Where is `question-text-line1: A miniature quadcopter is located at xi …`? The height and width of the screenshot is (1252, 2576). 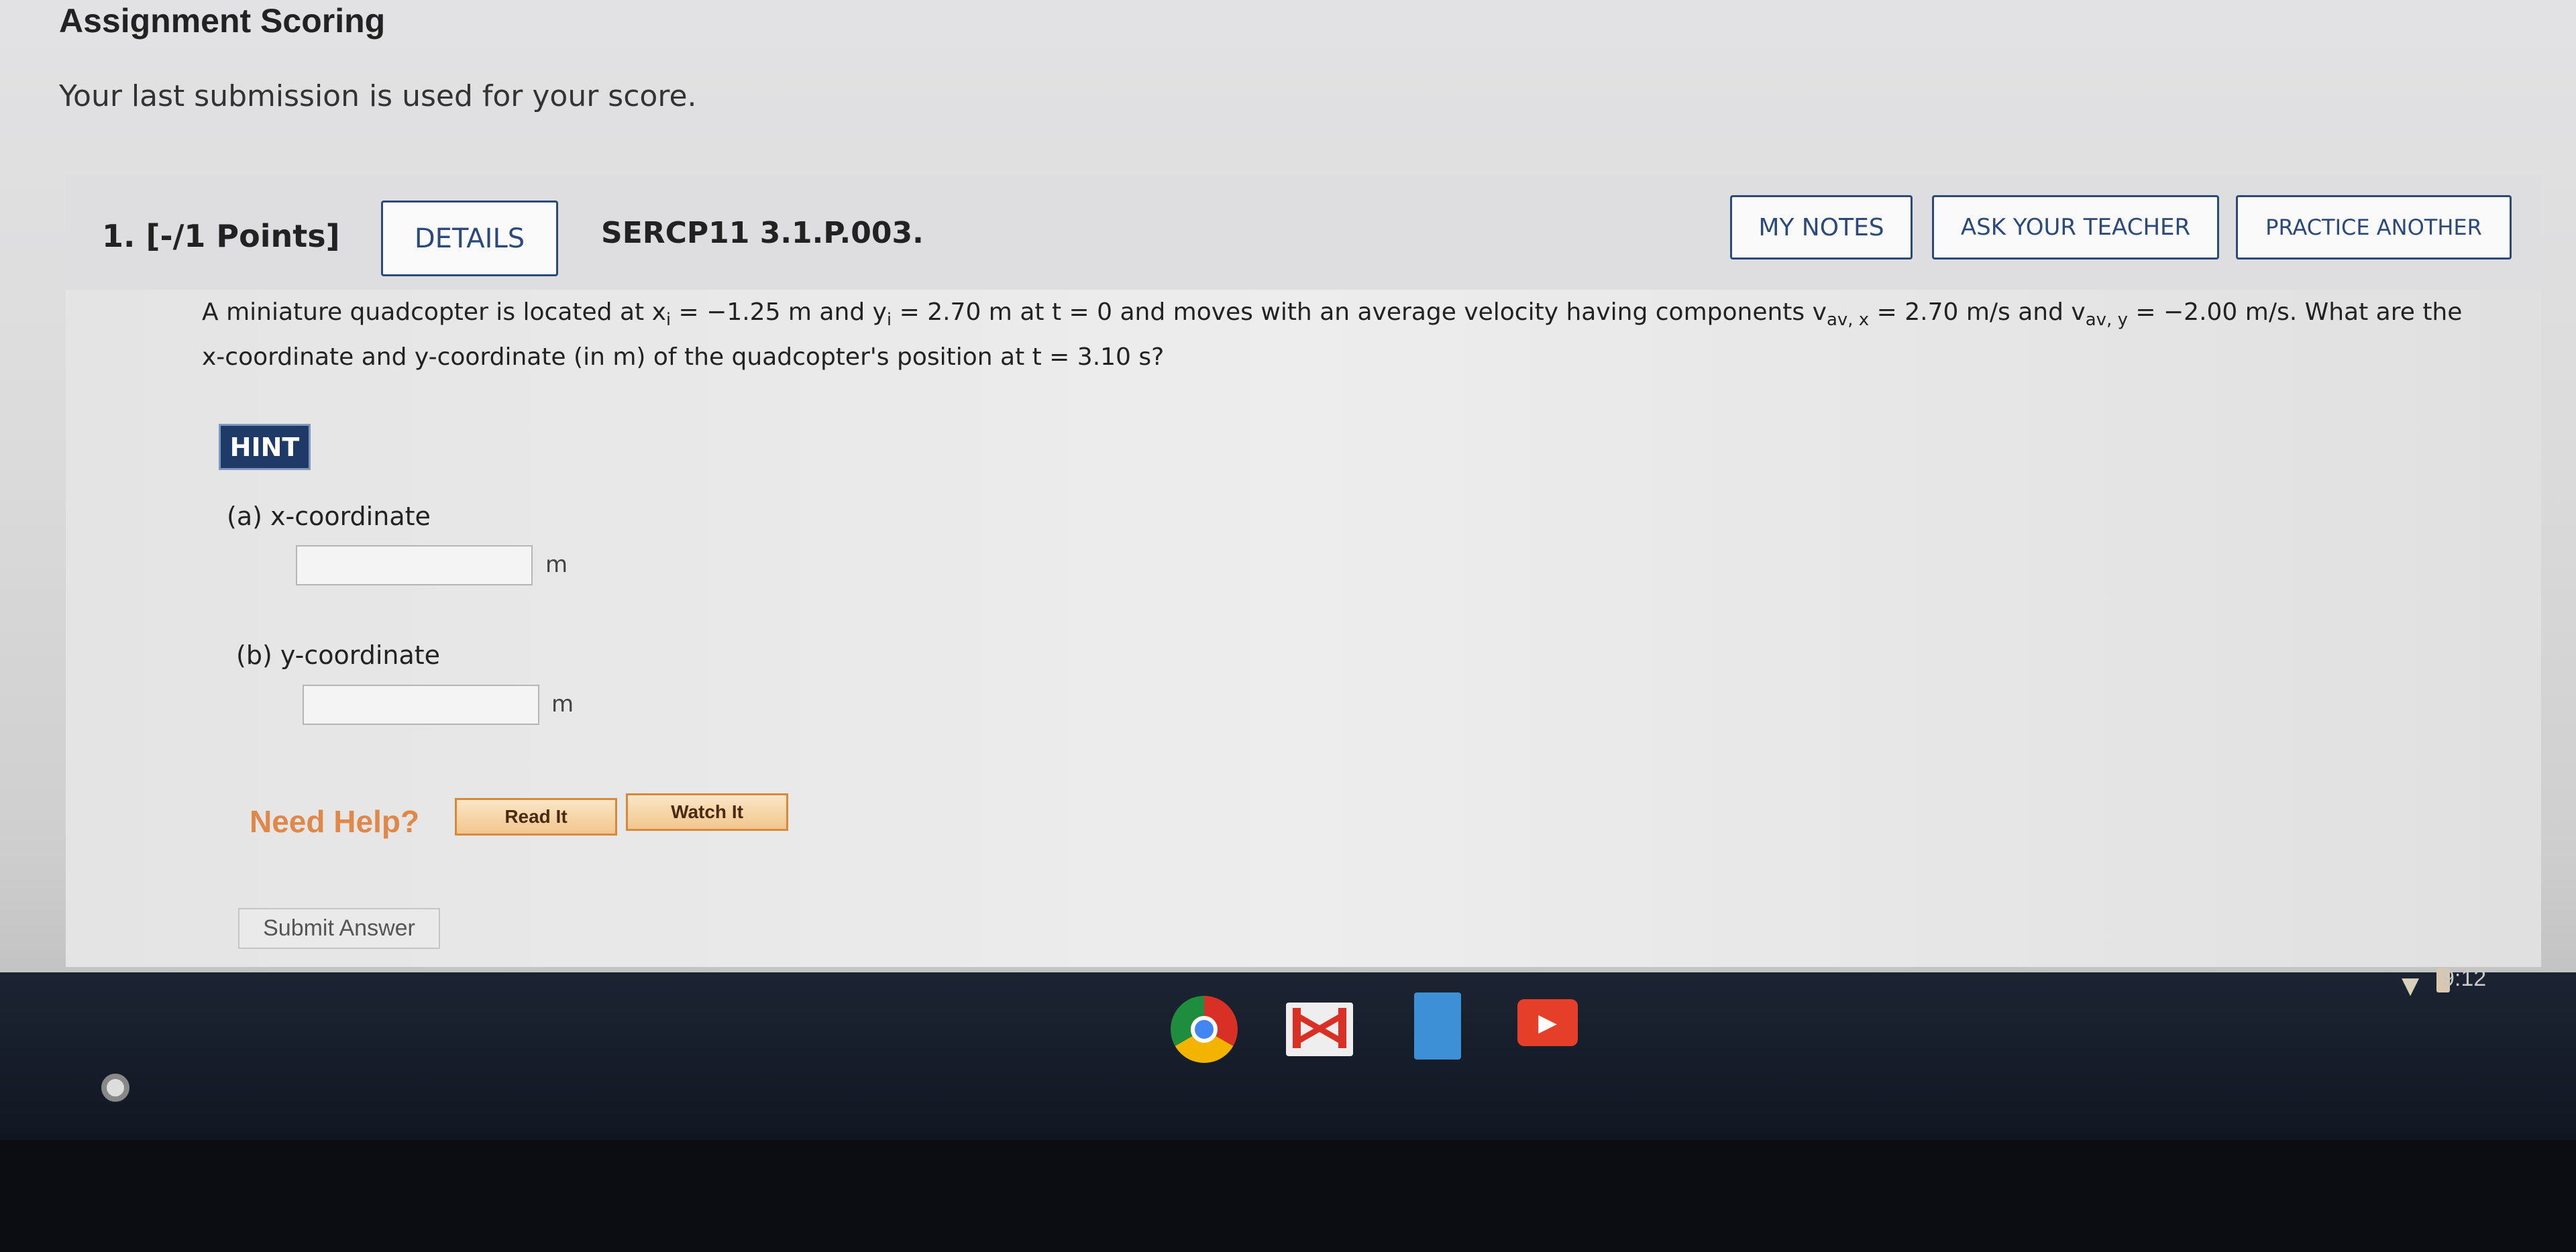
question-text-line1: A miniature quadcopter is located at xi … is located at coordinates (1332, 314).